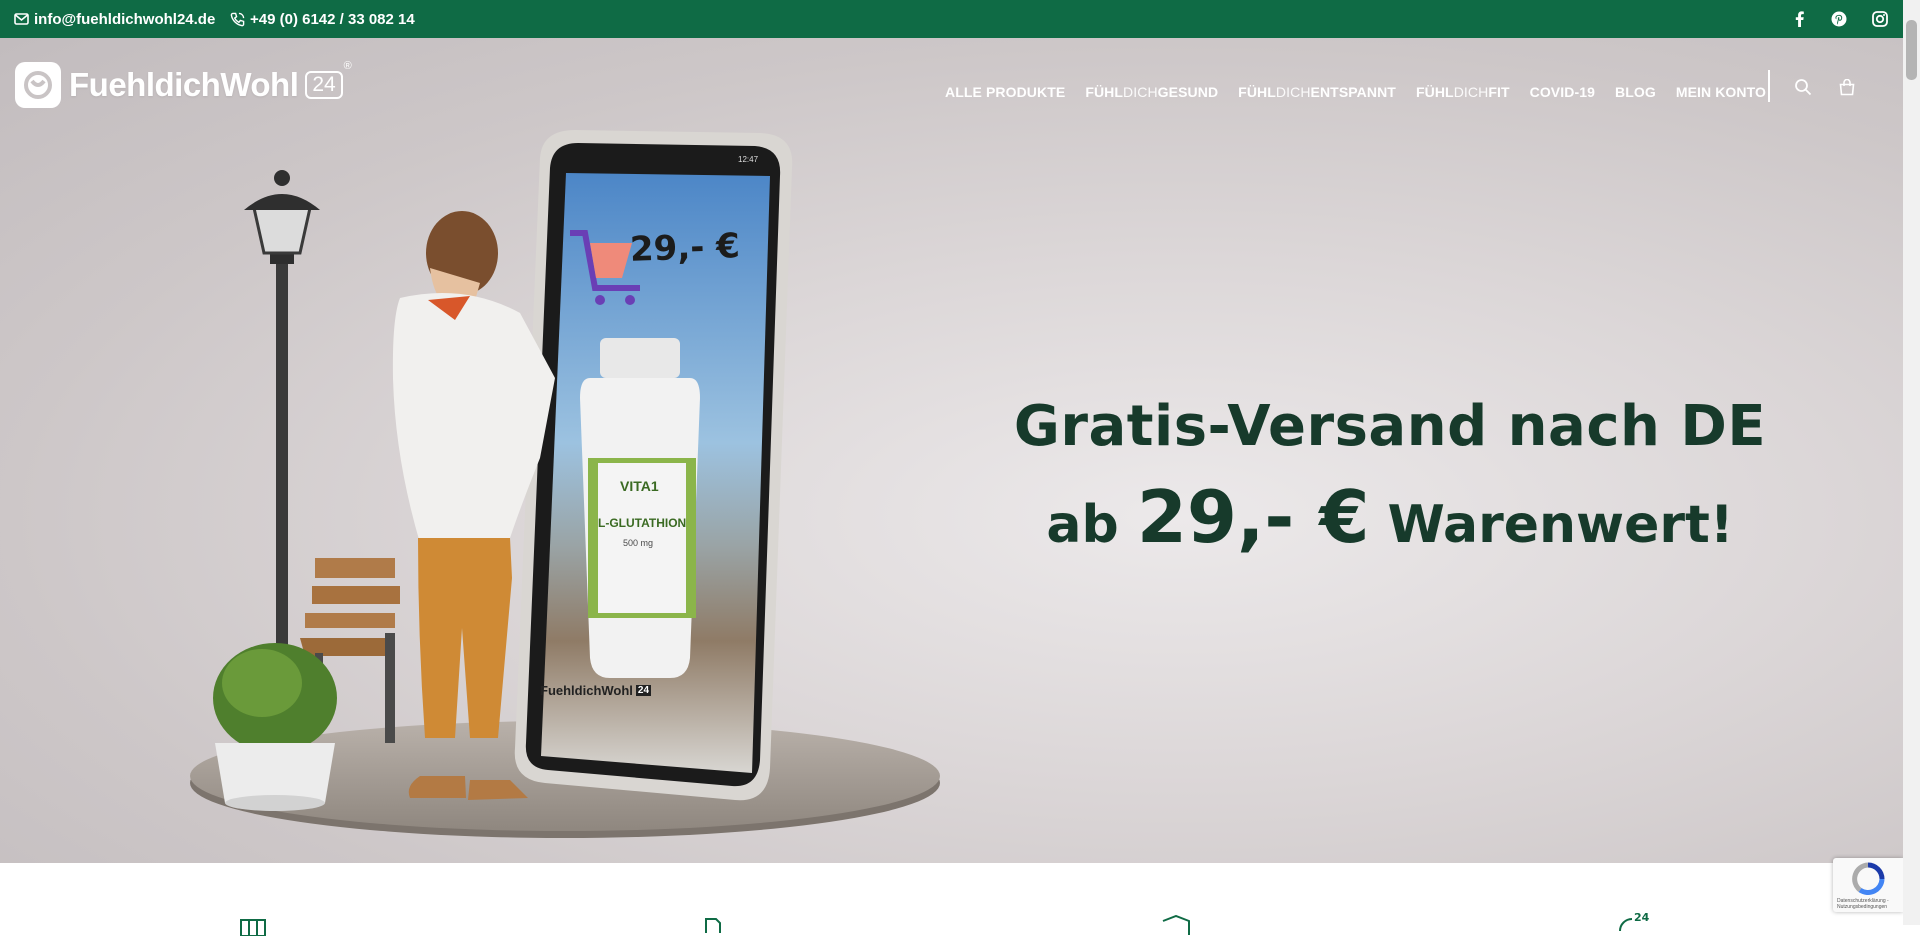 This screenshot has height=936, width=1920. What do you see at coordinates (38, 85) in the screenshot?
I see `logo-mark-icon` at bounding box center [38, 85].